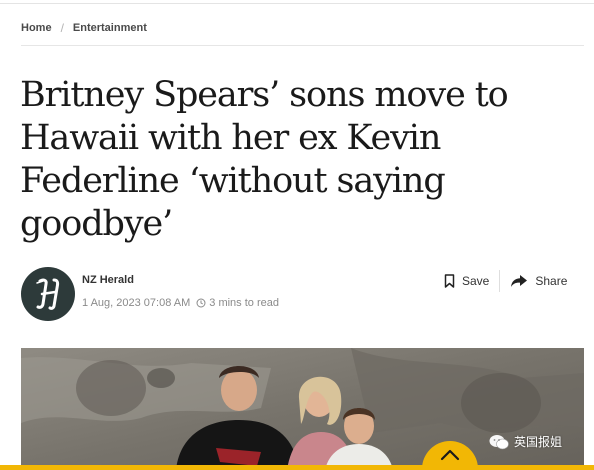  I want to click on article-actions: Save Share, so click(505, 281).